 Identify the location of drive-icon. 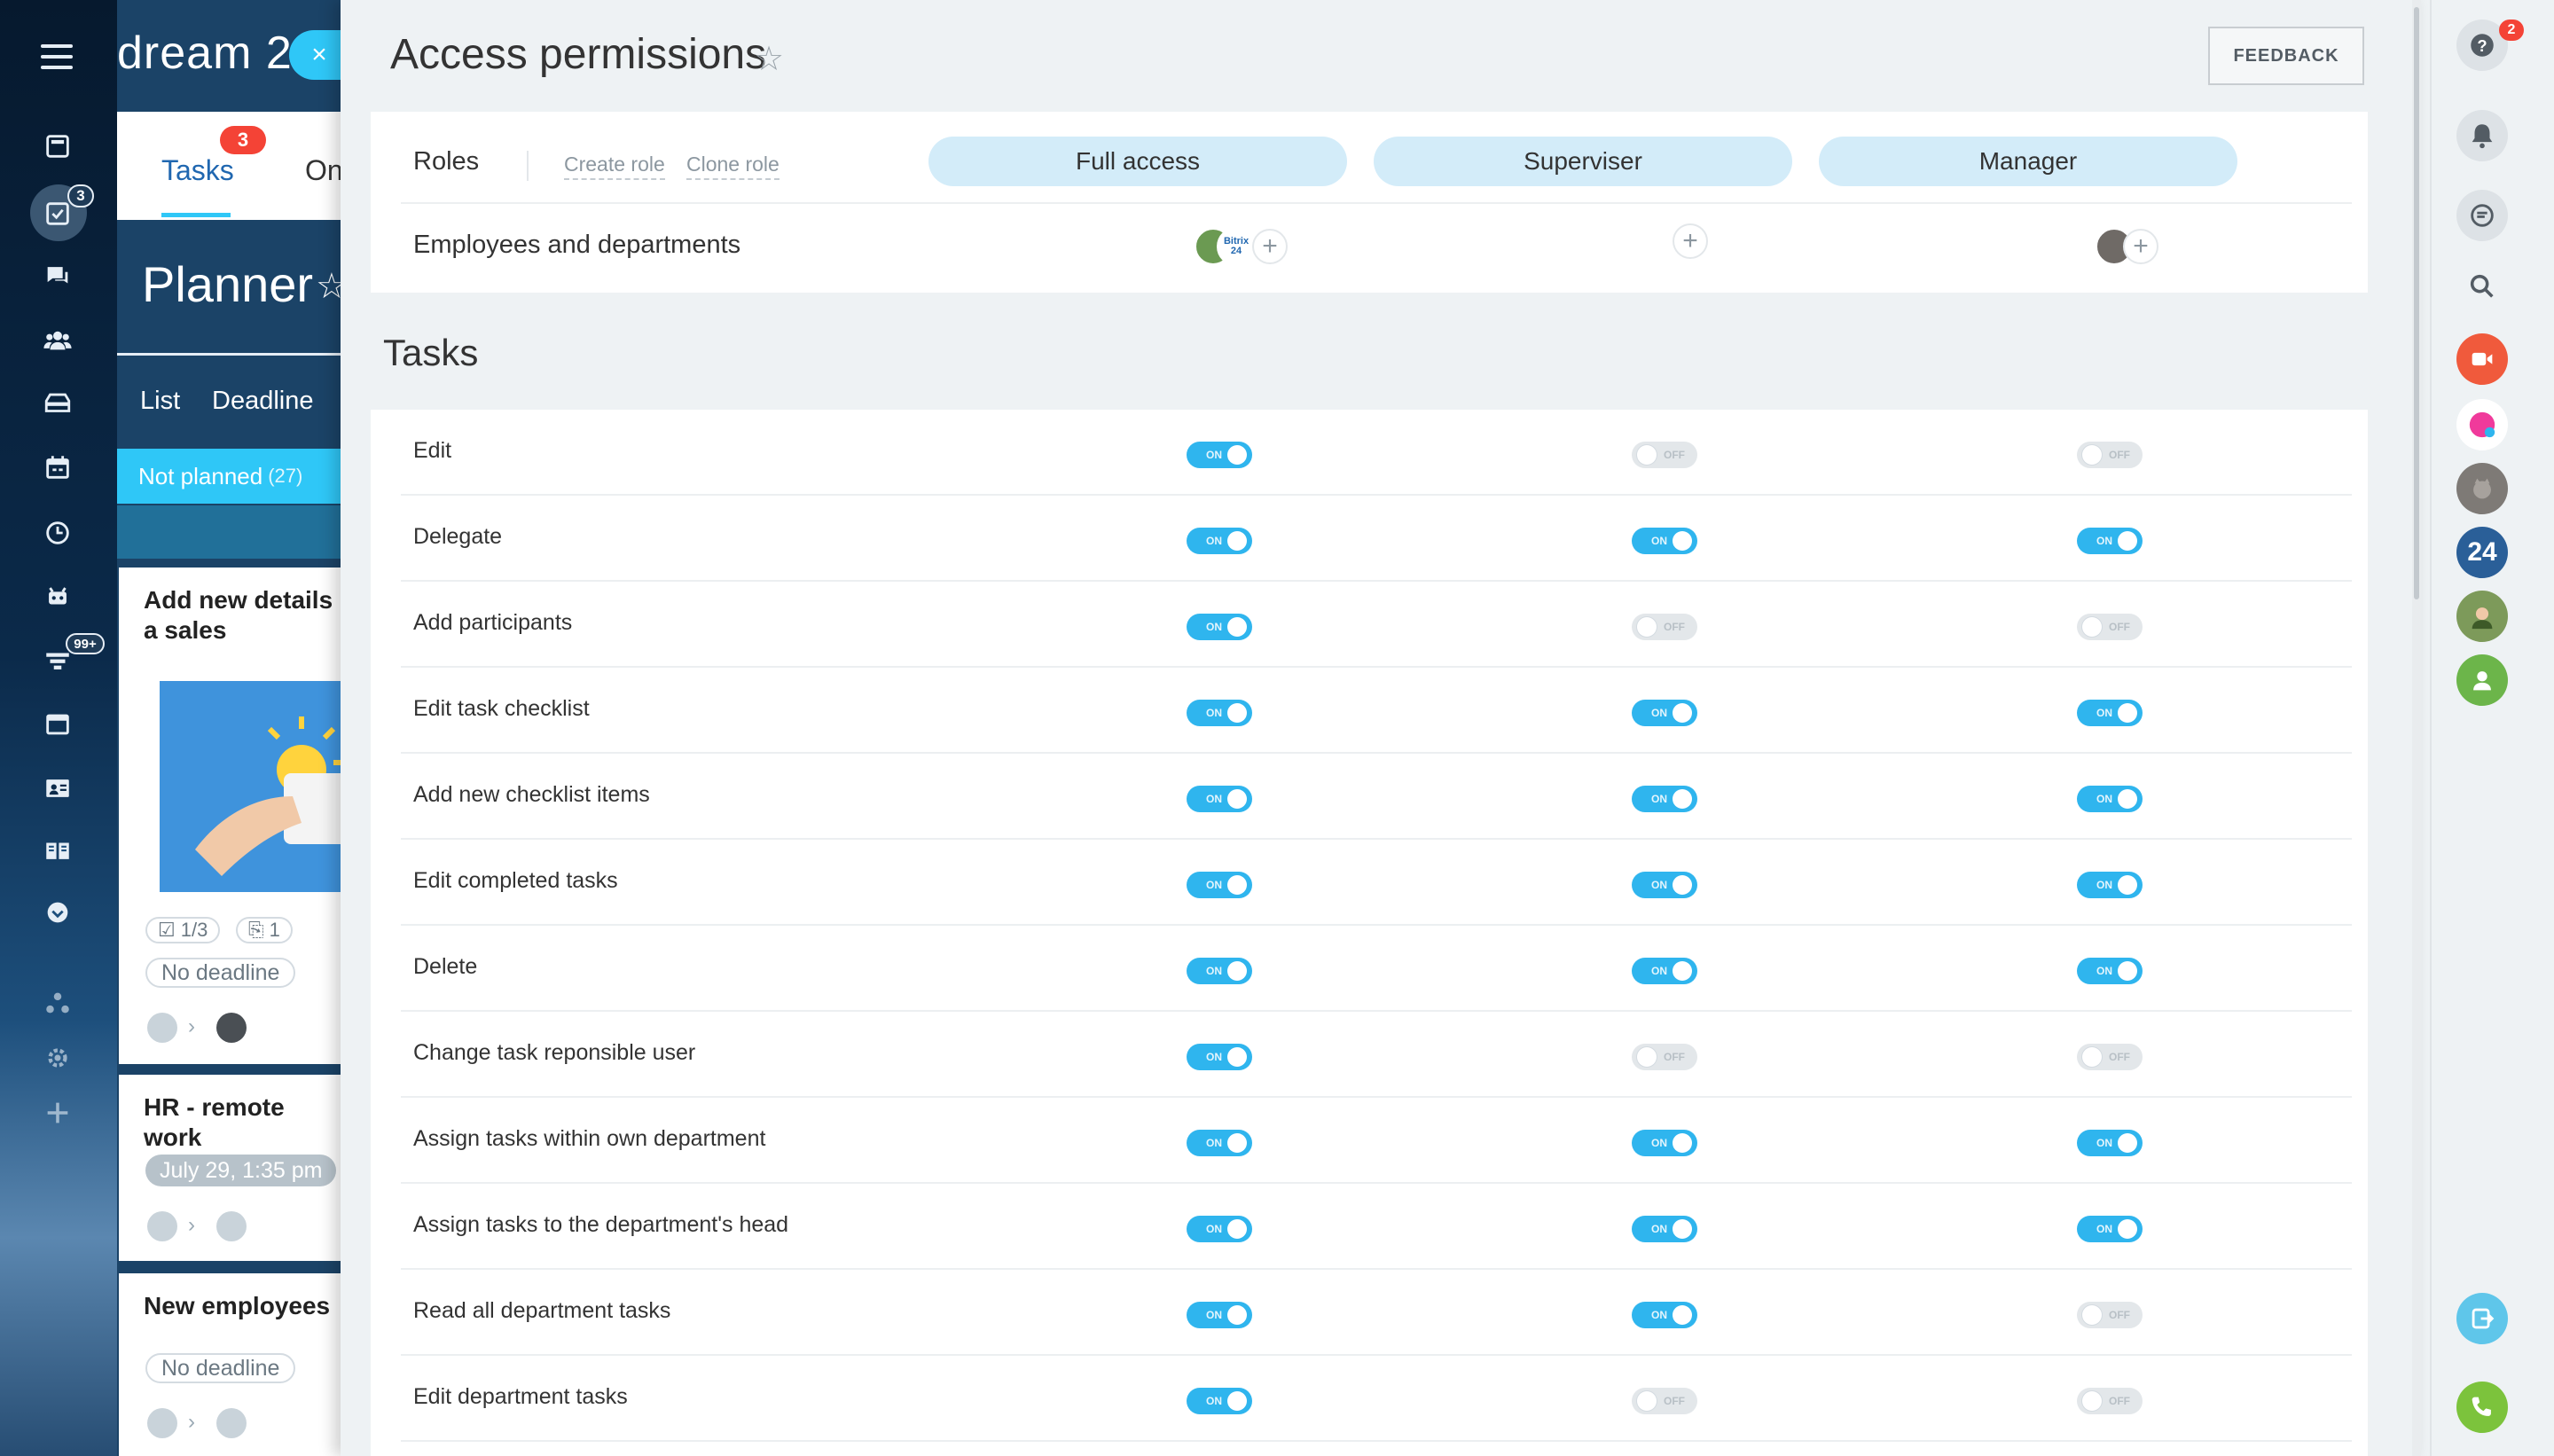
(57, 403).